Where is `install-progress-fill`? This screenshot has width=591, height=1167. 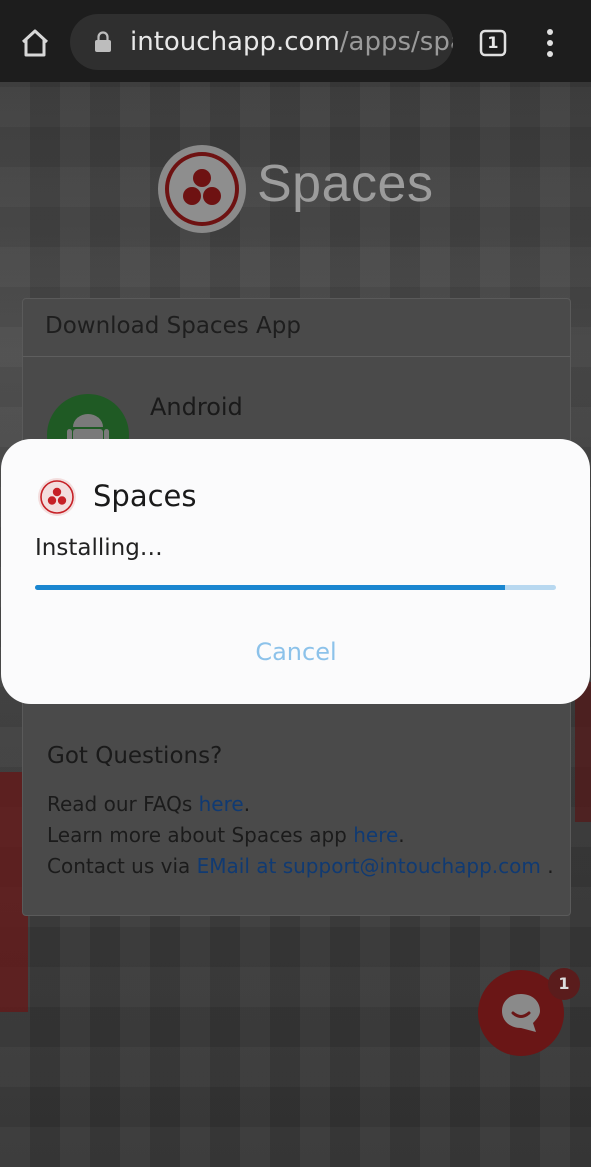
install-progress-fill is located at coordinates (270, 587).